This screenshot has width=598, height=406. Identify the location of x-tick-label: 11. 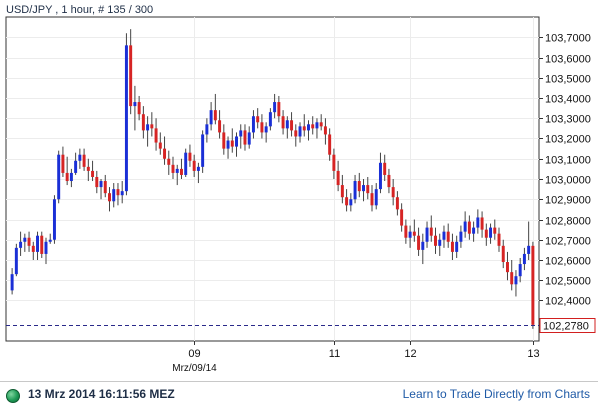
(334, 354).